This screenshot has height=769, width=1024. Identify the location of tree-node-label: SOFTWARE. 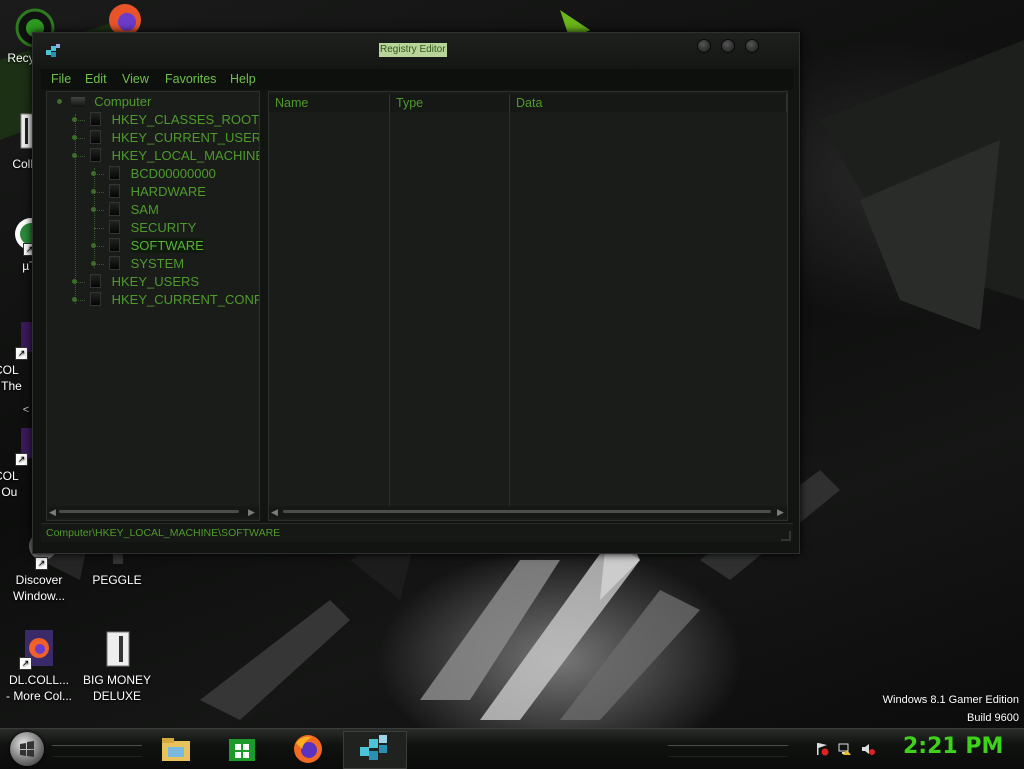
(167, 245).